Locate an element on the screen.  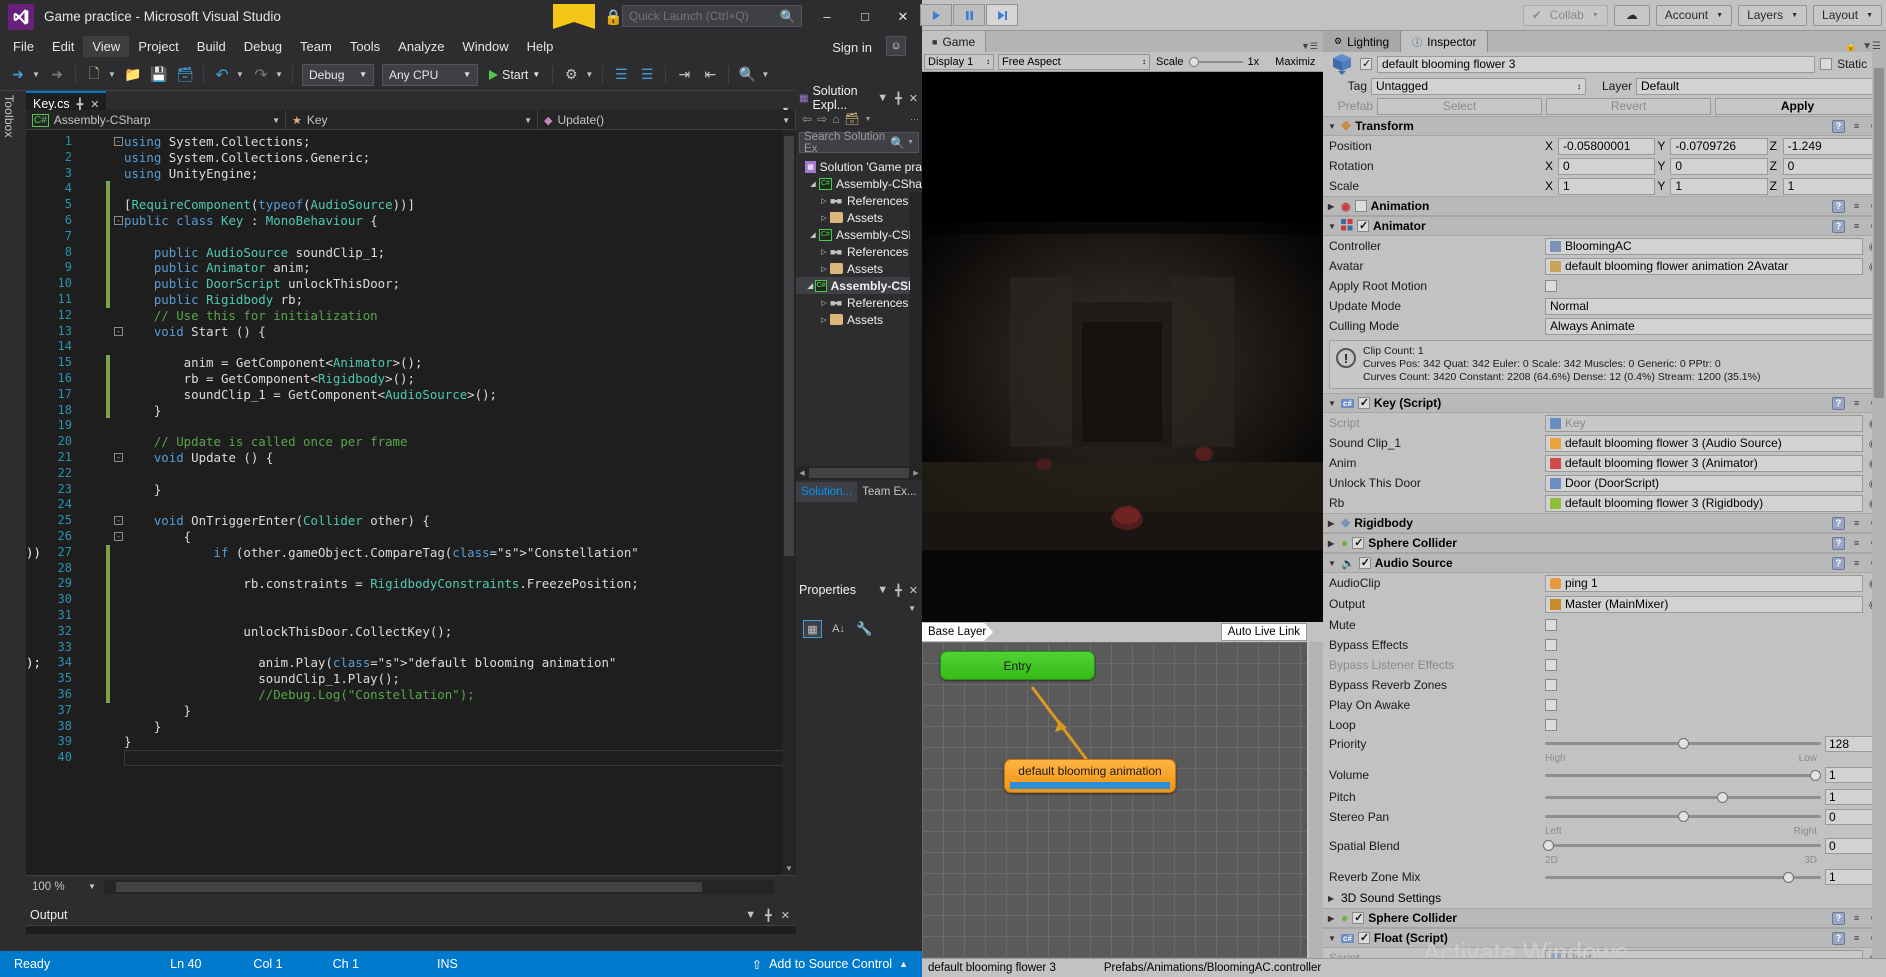
code-line: 6 - public class Key : MonoBehaviour { is located at coordinates (411, 221).